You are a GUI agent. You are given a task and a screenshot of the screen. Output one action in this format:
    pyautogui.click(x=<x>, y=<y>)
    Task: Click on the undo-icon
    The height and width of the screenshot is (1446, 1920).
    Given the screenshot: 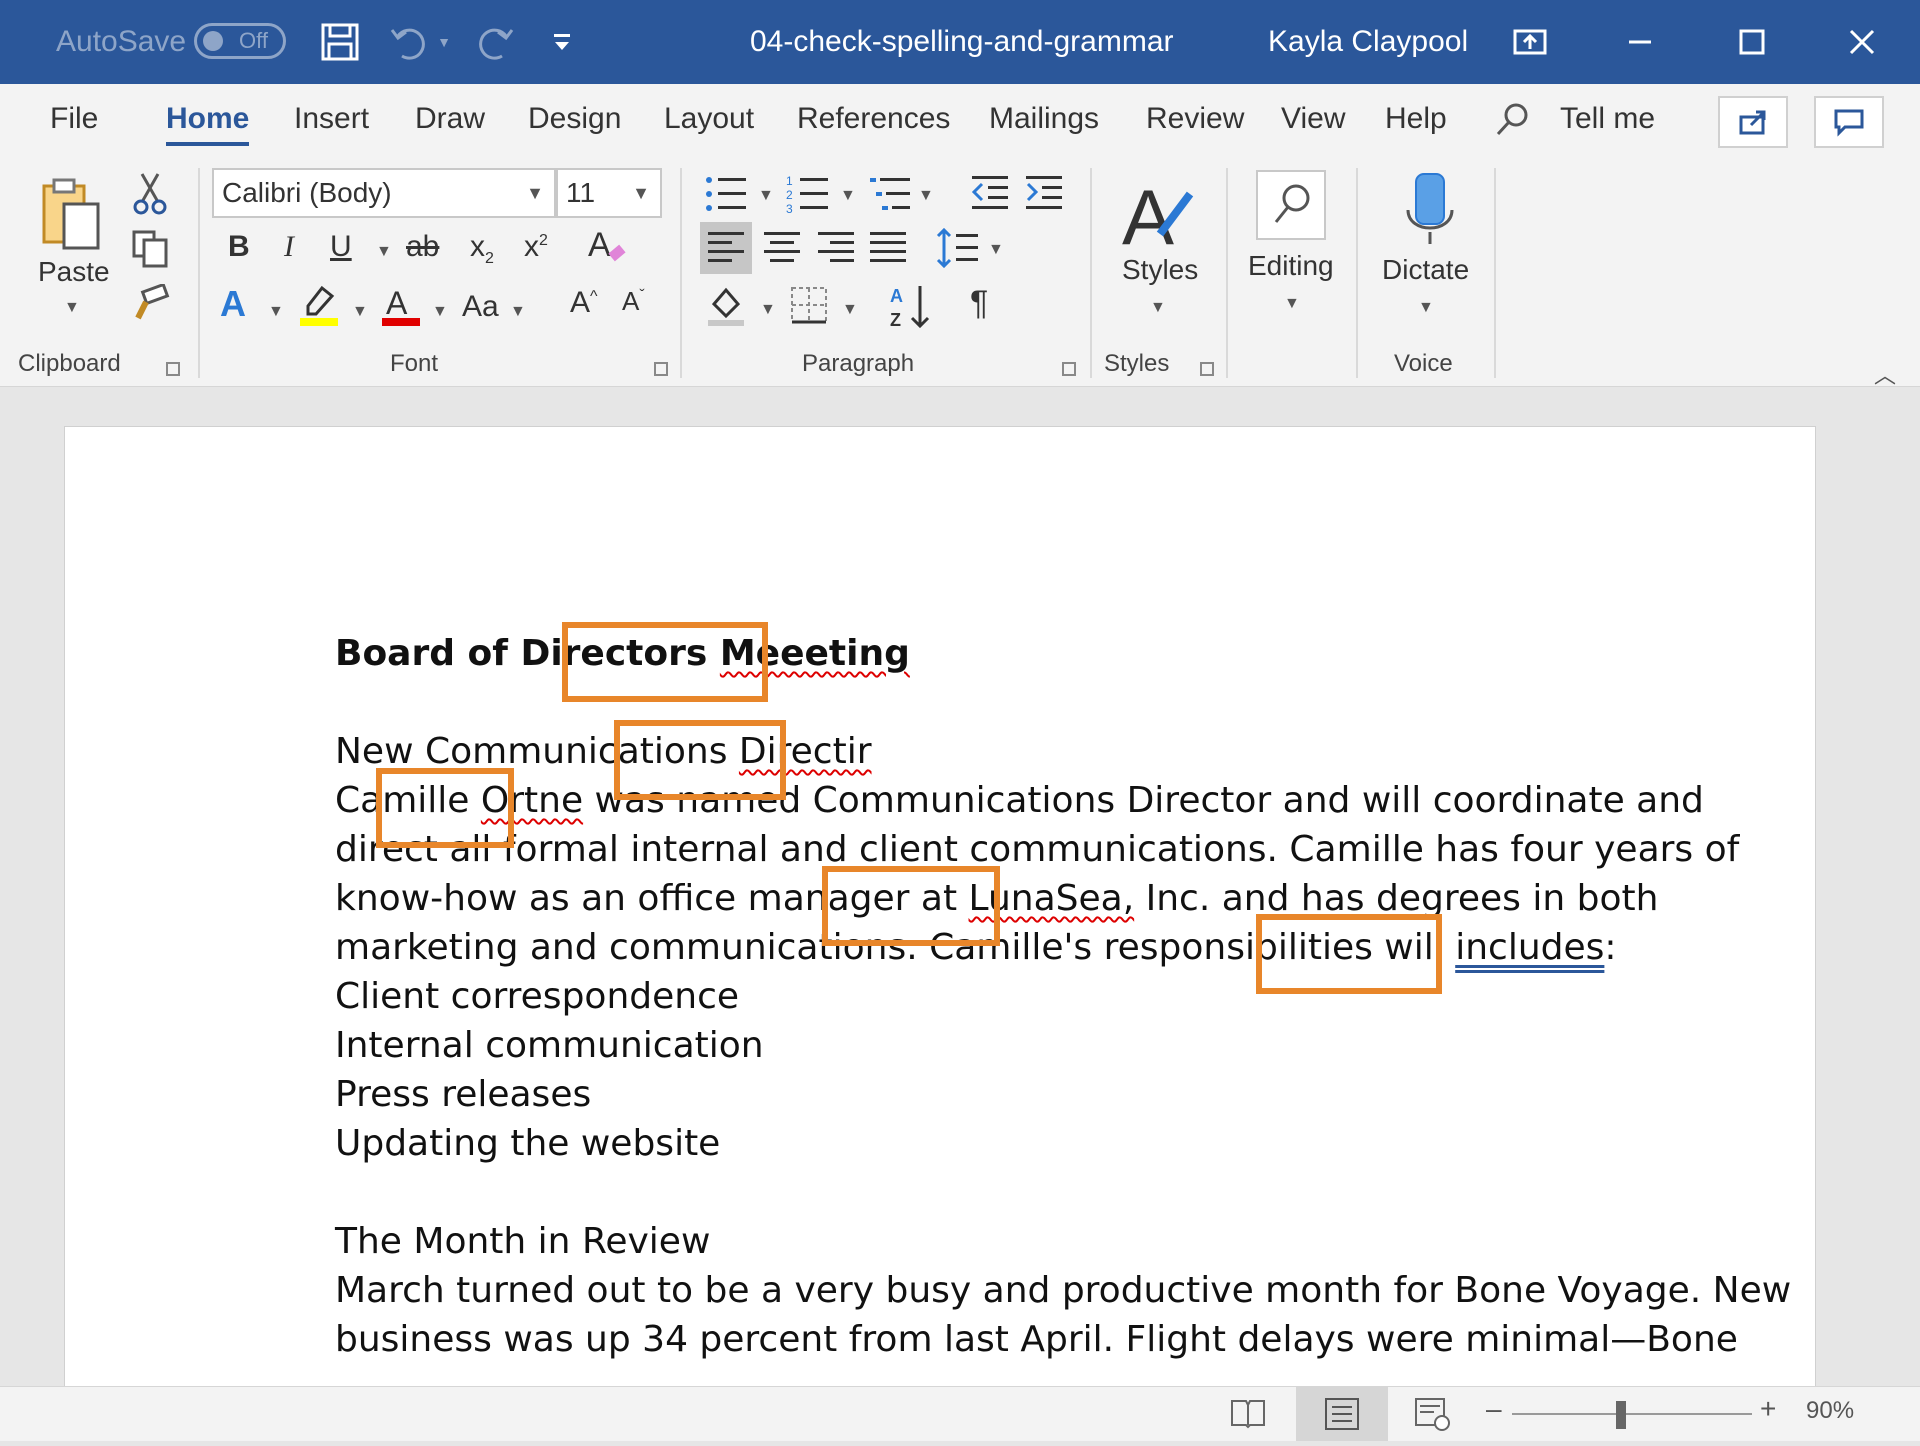 What is the action you would take?
    pyautogui.click(x=410, y=42)
    